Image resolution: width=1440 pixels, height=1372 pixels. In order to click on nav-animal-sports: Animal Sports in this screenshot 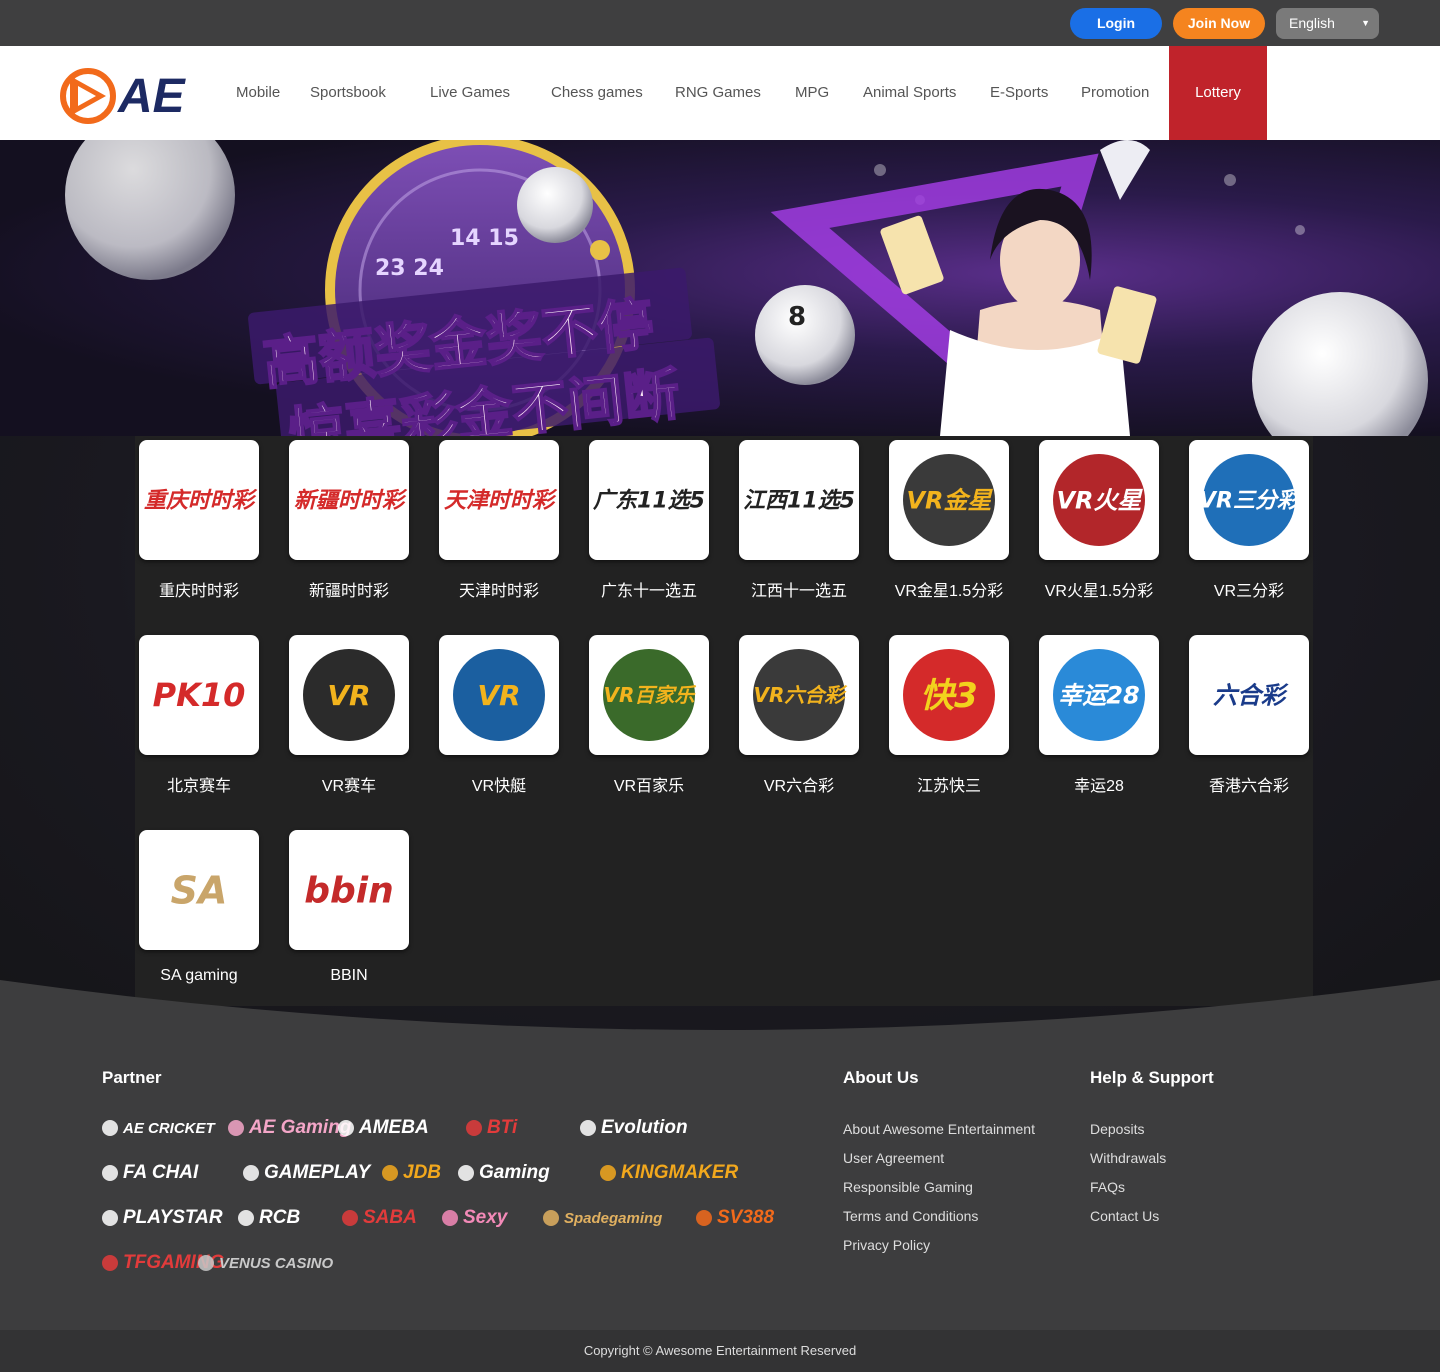, I will do `click(909, 93)`.